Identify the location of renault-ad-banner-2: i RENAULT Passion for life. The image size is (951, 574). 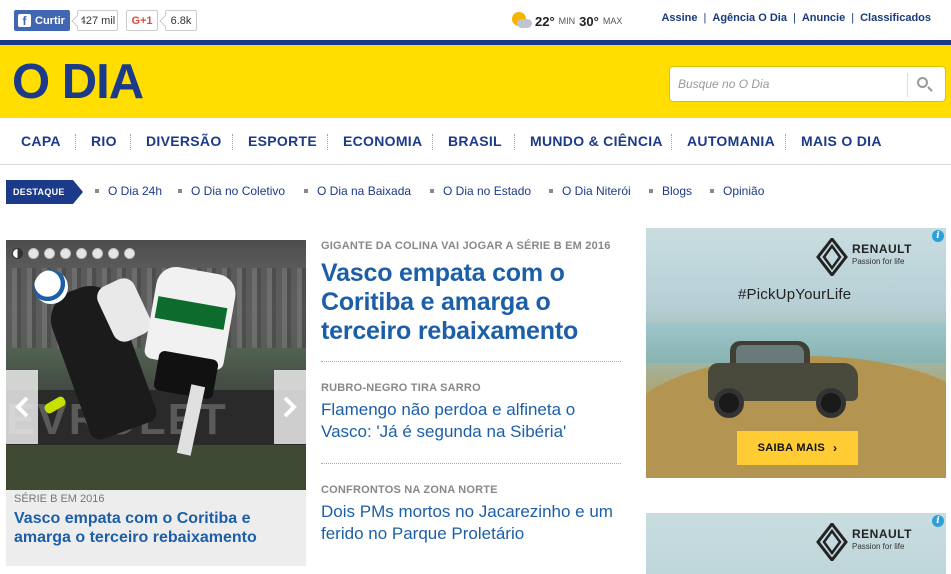
(796, 543).